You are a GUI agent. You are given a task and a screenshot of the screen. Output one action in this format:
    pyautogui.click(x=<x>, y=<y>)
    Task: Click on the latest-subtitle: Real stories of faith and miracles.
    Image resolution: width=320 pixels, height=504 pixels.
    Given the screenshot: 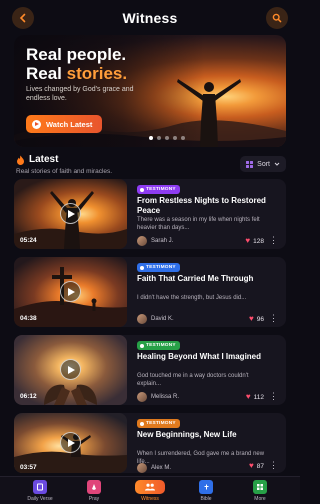 What is the action you would take?
    pyautogui.click(x=64, y=171)
    